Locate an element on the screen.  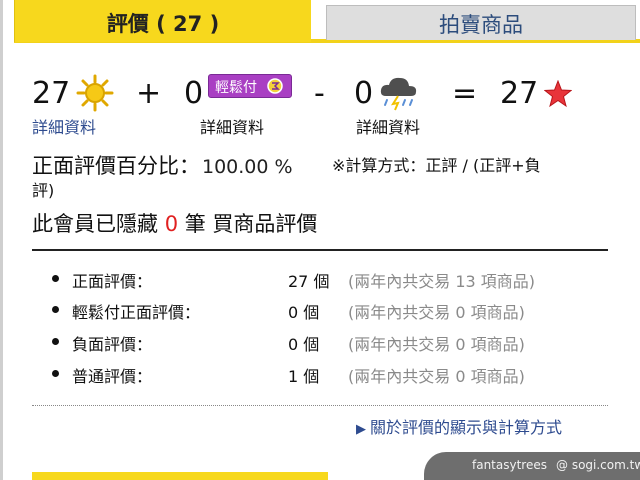
minus-sign: - is located at coordinates (319, 93).